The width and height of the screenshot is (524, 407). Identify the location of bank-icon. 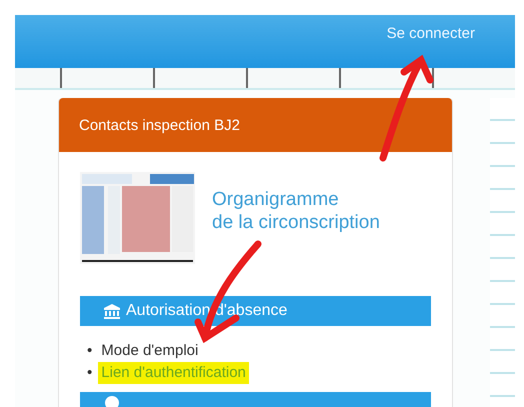
(112, 311).